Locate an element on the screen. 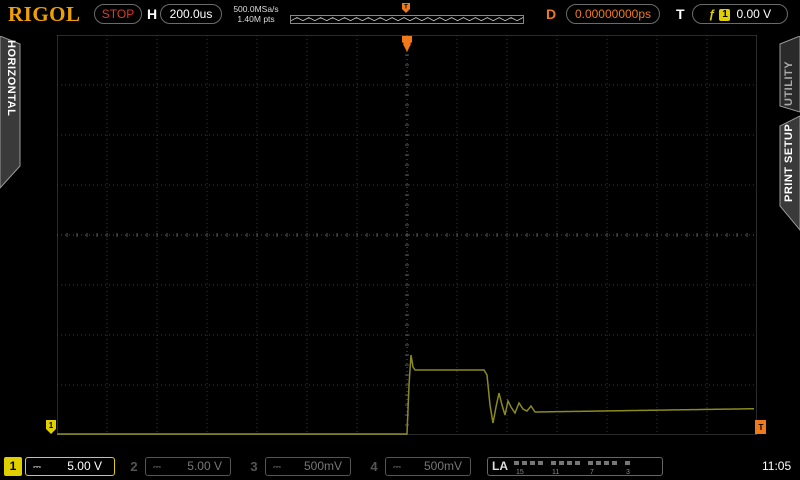 This screenshot has width=800, height=480. la-group-label: 3 is located at coordinates (628, 472).